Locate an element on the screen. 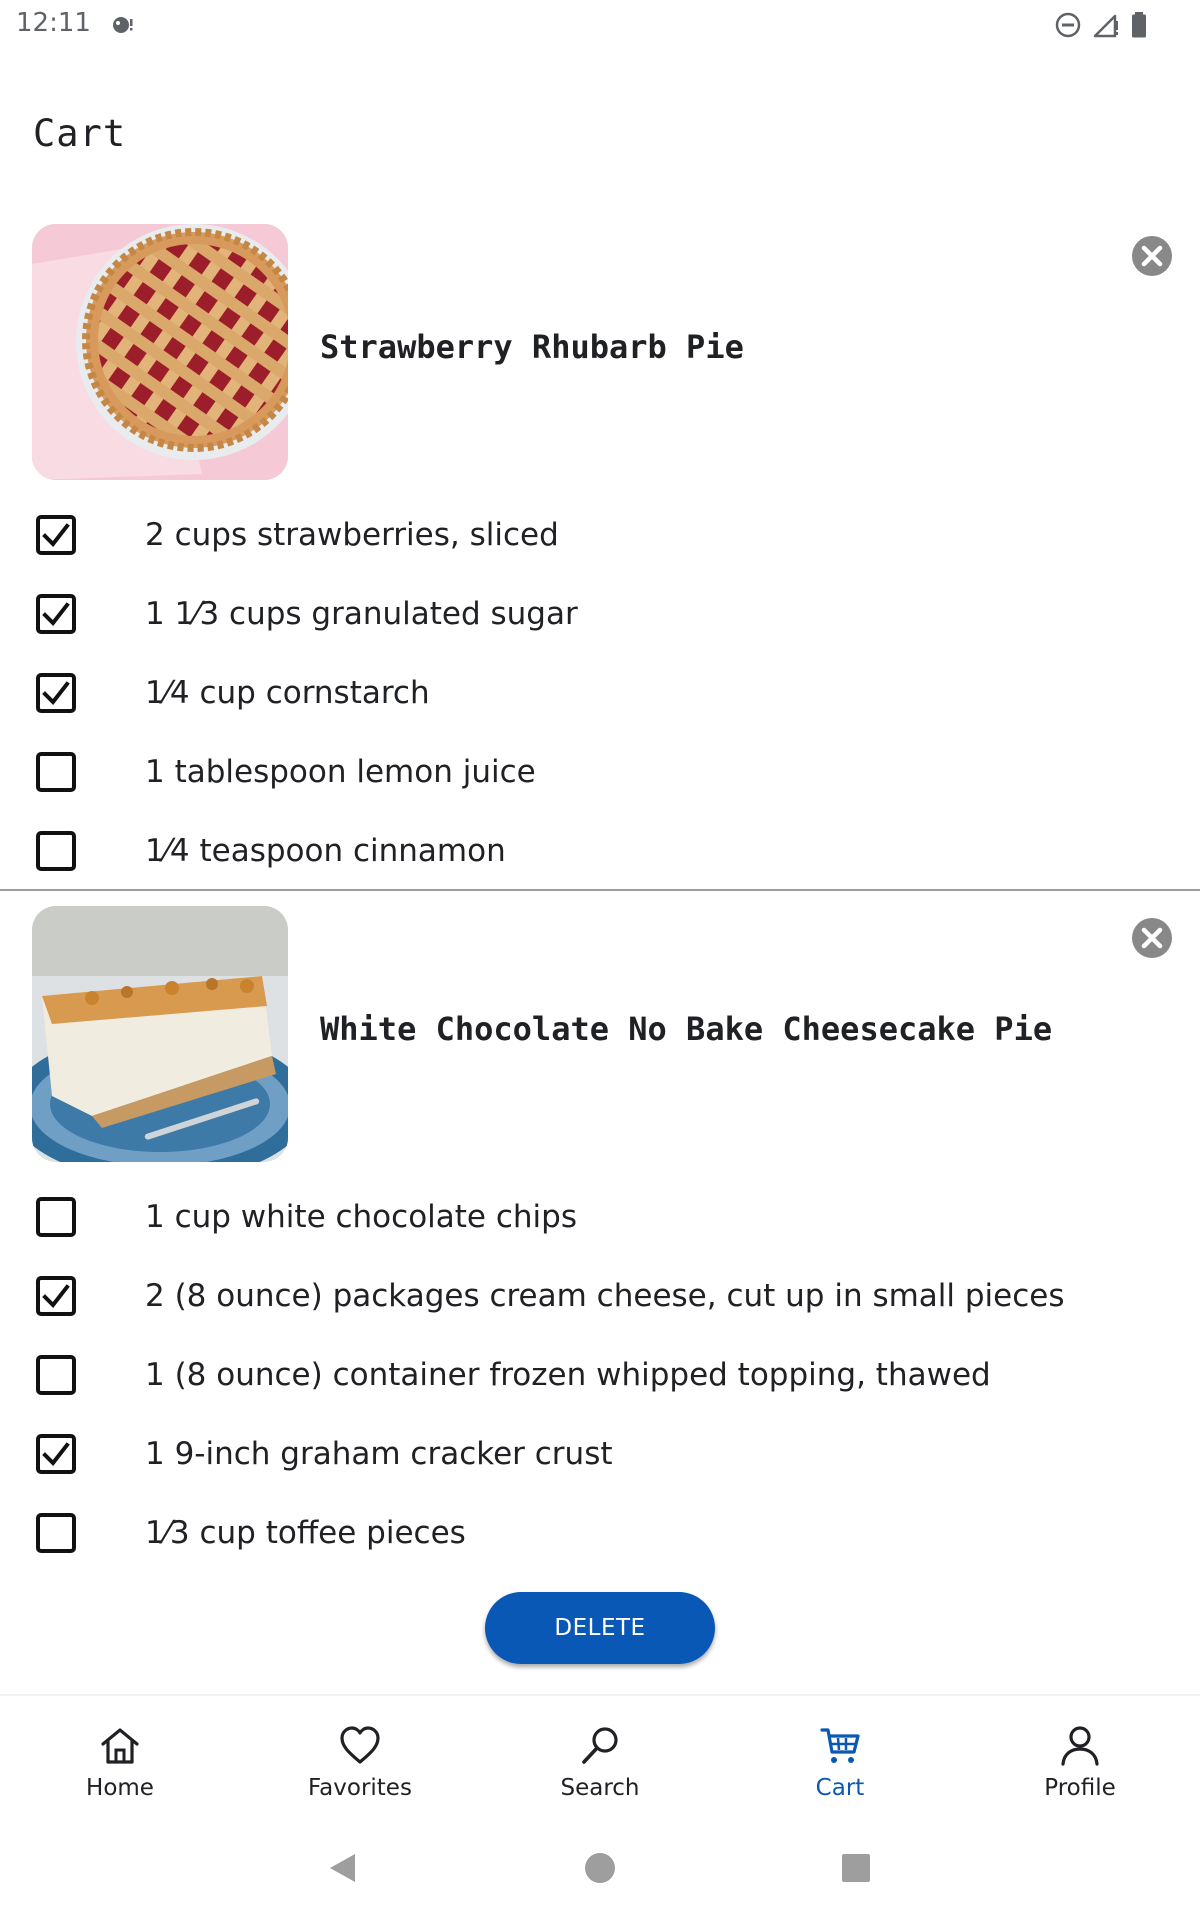 The height and width of the screenshot is (1920, 1200). ingredient-text: 1 1⁄3 cups granulated sugar is located at coordinates (361, 613).